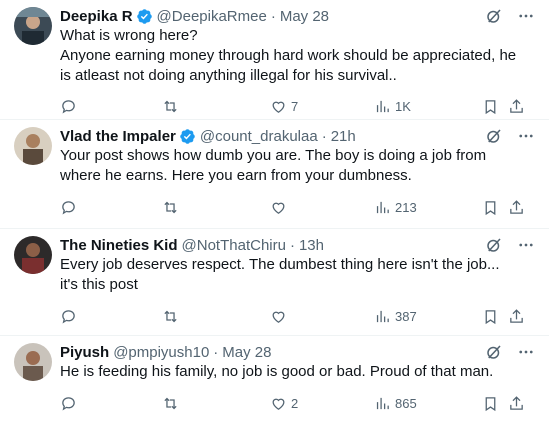 The width and height of the screenshot is (549, 429). What do you see at coordinates (298, 209) in the screenshot?
I see `tweet-actions: 213` at bounding box center [298, 209].